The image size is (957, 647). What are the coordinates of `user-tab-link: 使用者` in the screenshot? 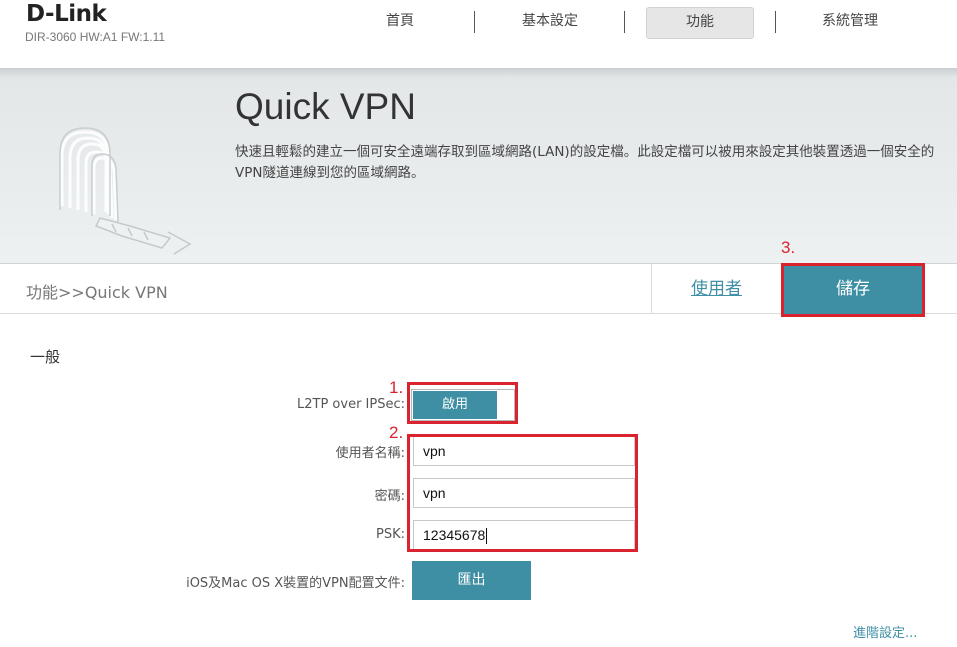 It's located at (716, 289).